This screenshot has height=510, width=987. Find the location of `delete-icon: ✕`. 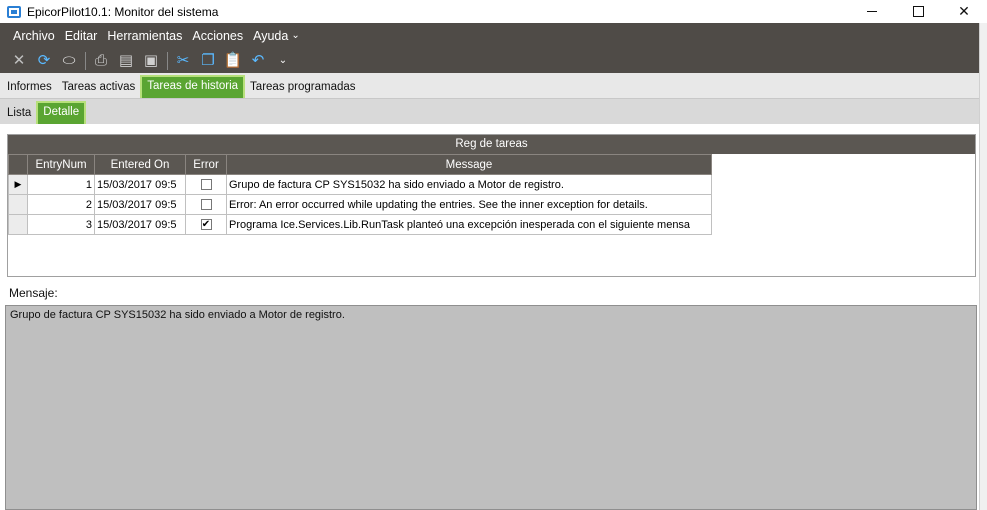

delete-icon: ✕ is located at coordinates (19, 61).